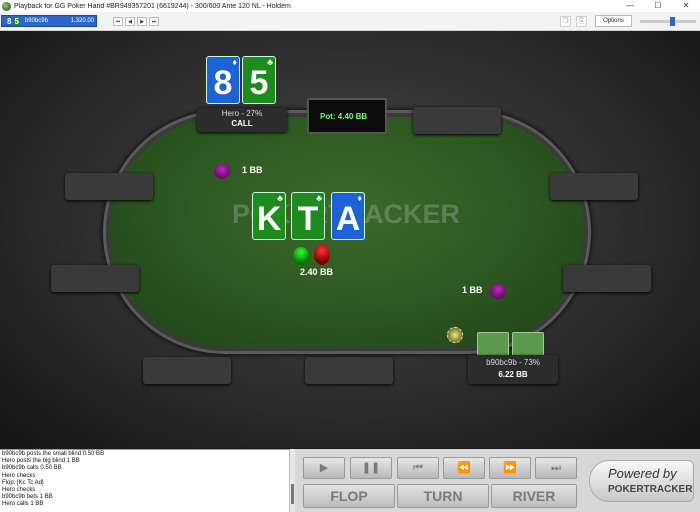  I want to click on maximize-button: ☐, so click(658, 6).